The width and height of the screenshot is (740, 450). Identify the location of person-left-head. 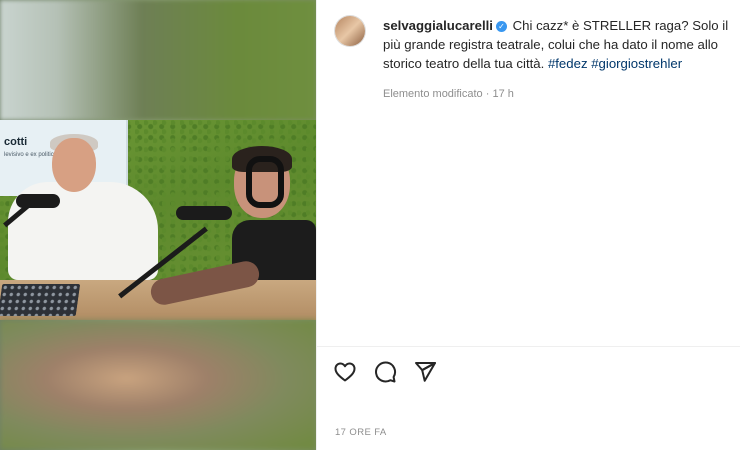
(74, 165).